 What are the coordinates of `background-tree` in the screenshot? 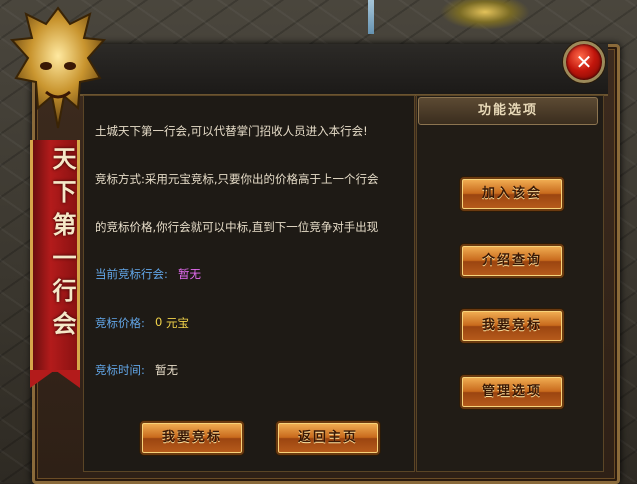 It's located at (485, 15).